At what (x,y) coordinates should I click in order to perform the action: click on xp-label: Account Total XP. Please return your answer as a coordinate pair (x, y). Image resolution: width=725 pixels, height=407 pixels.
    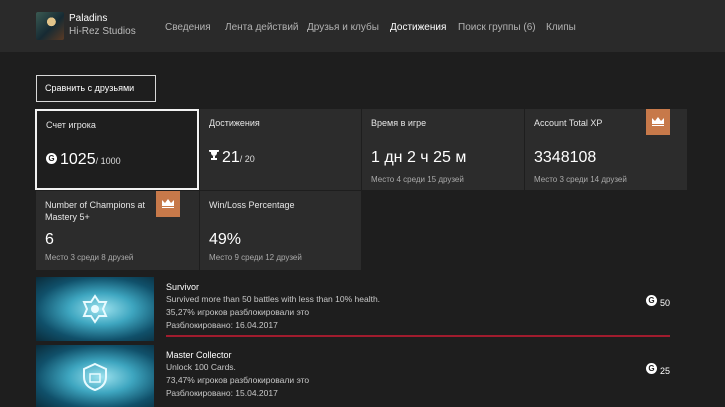
    Looking at the image, I should click on (568, 123).